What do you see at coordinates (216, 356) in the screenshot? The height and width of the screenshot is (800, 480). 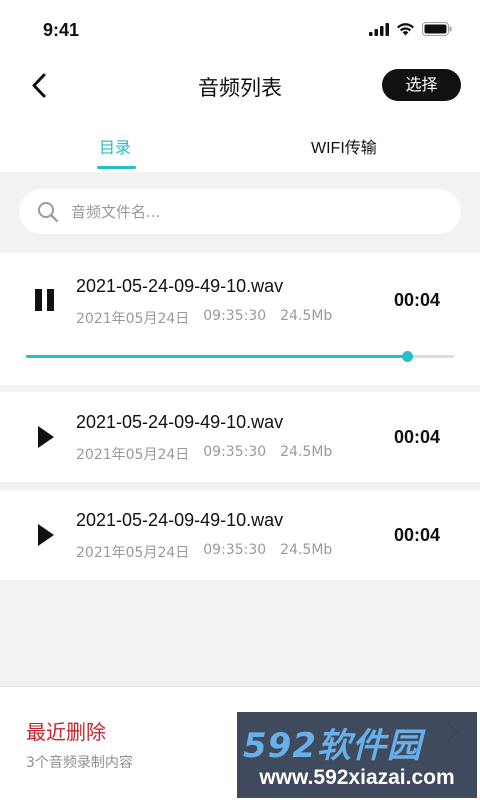 I see `progress-fill` at bounding box center [216, 356].